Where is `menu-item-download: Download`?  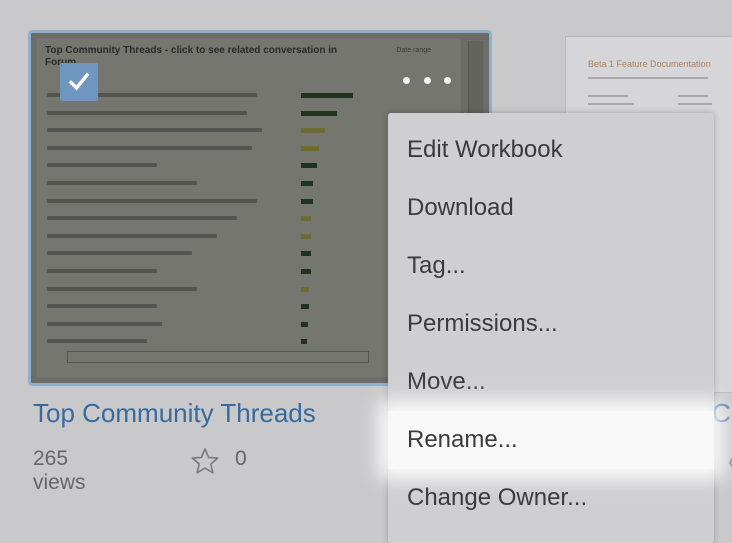 menu-item-download: Download is located at coordinates (551, 208).